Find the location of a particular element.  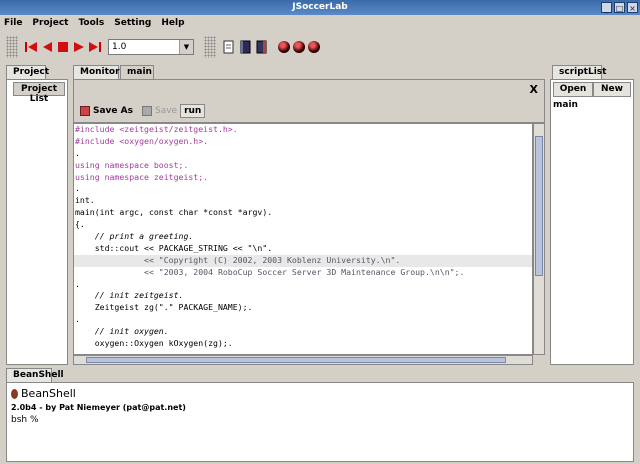

beanshell-heading: BeanShell is located at coordinates (48, 393).